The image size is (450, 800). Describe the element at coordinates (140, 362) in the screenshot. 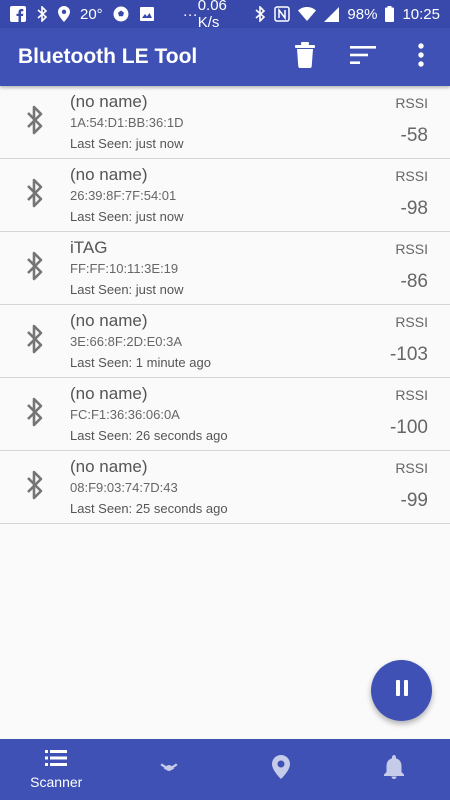

I see `device-last-seen: Last Seen: 1 minute ago` at that location.